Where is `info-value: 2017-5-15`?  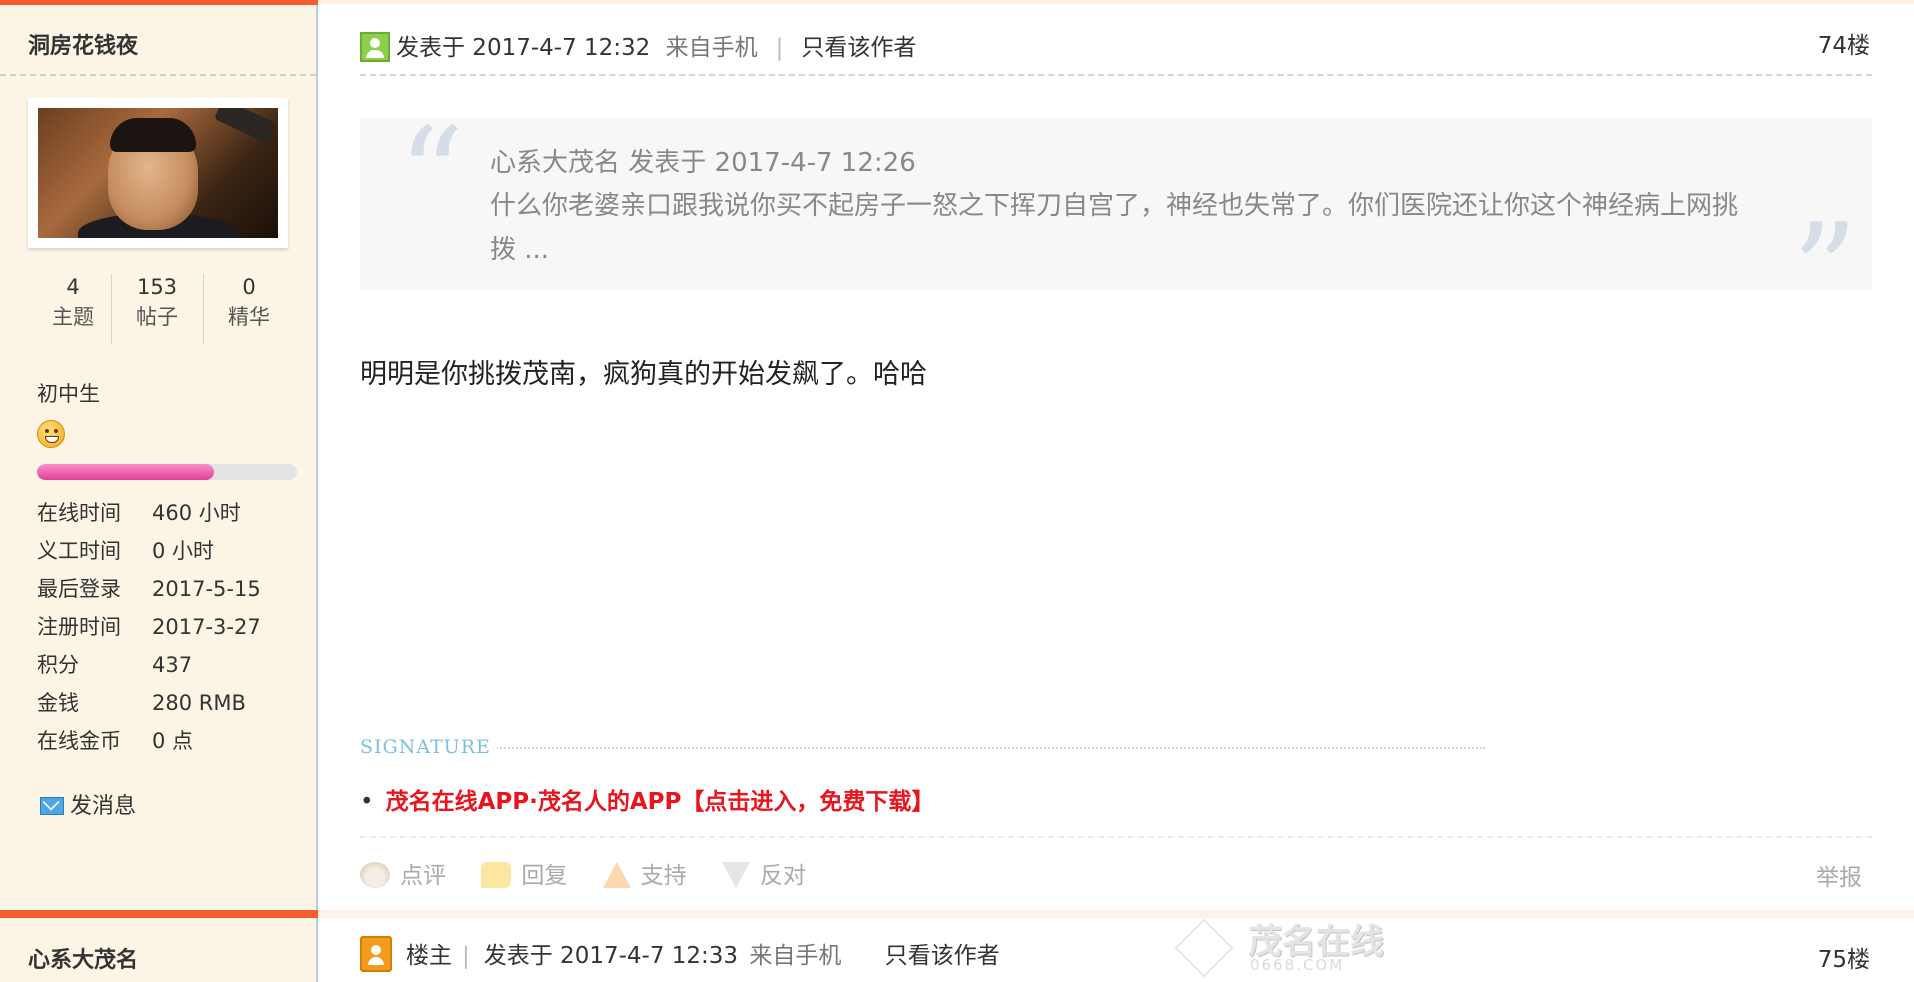 info-value: 2017-5-15 is located at coordinates (206, 589).